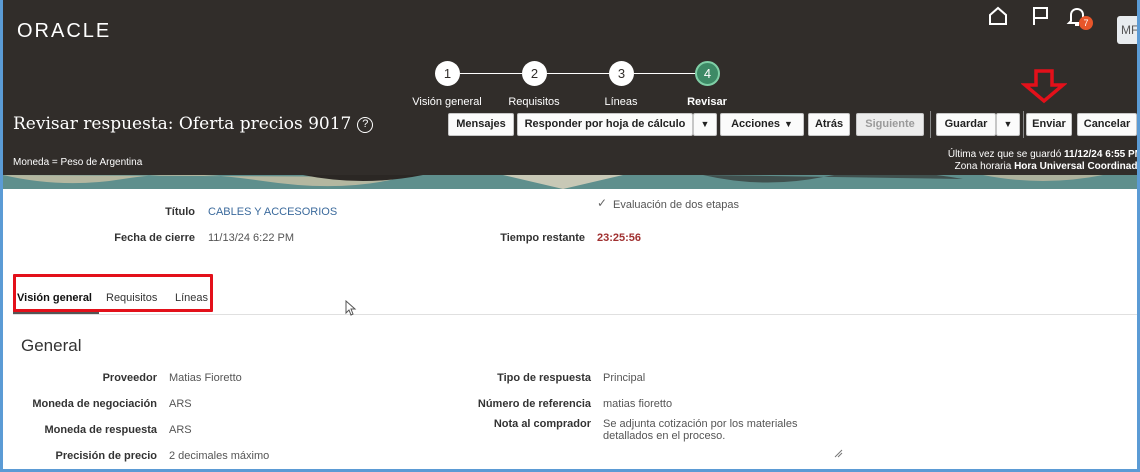  I want to click on last-saved-value: 11/12/24 6:55 PM, so click(1102, 154).